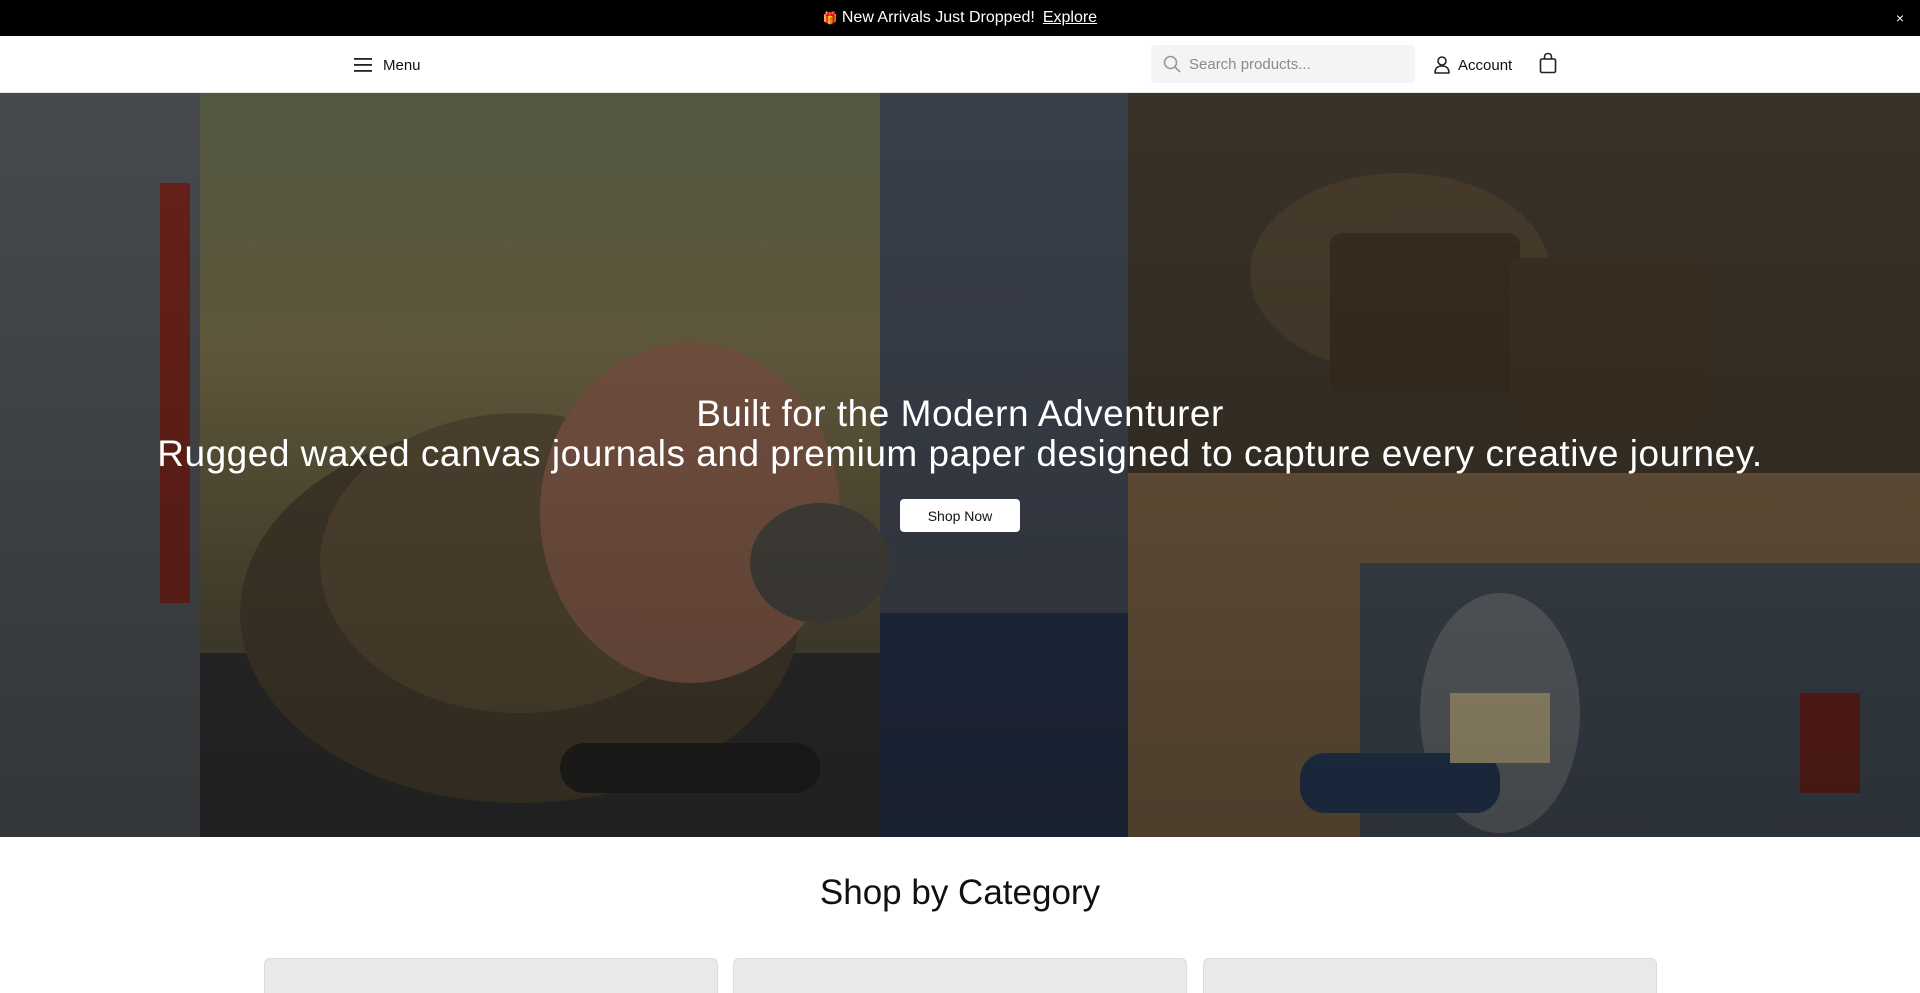  What do you see at coordinates (830, 18) in the screenshot?
I see `gift-icon: 🎁` at bounding box center [830, 18].